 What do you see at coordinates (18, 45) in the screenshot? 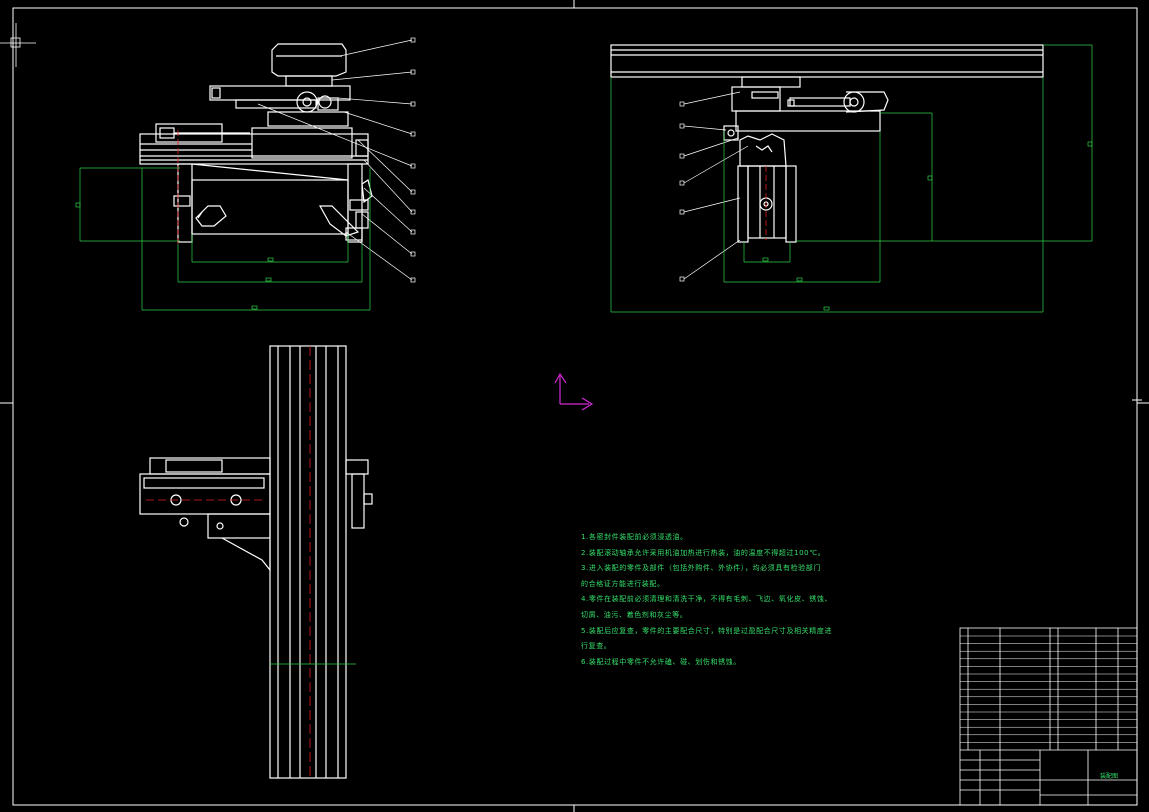
I see `crosshair-cursor` at bounding box center [18, 45].